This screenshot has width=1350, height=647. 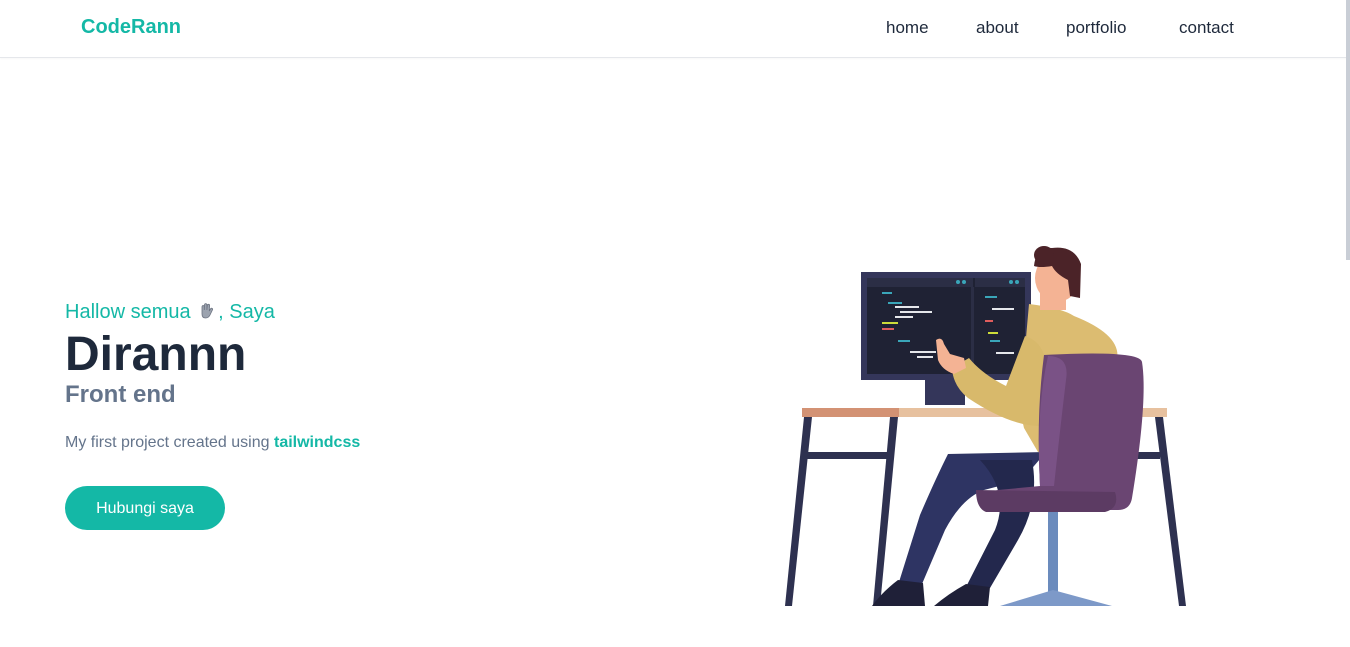 What do you see at coordinates (120, 394) in the screenshot?
I see `hero-role: Front end` at bounding box center [120, 394].